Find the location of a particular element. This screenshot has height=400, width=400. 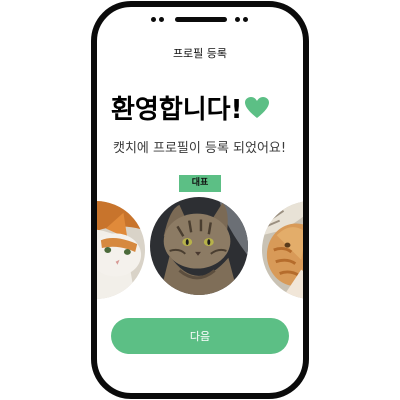

heart-icon is located at coordinates (257, 108).